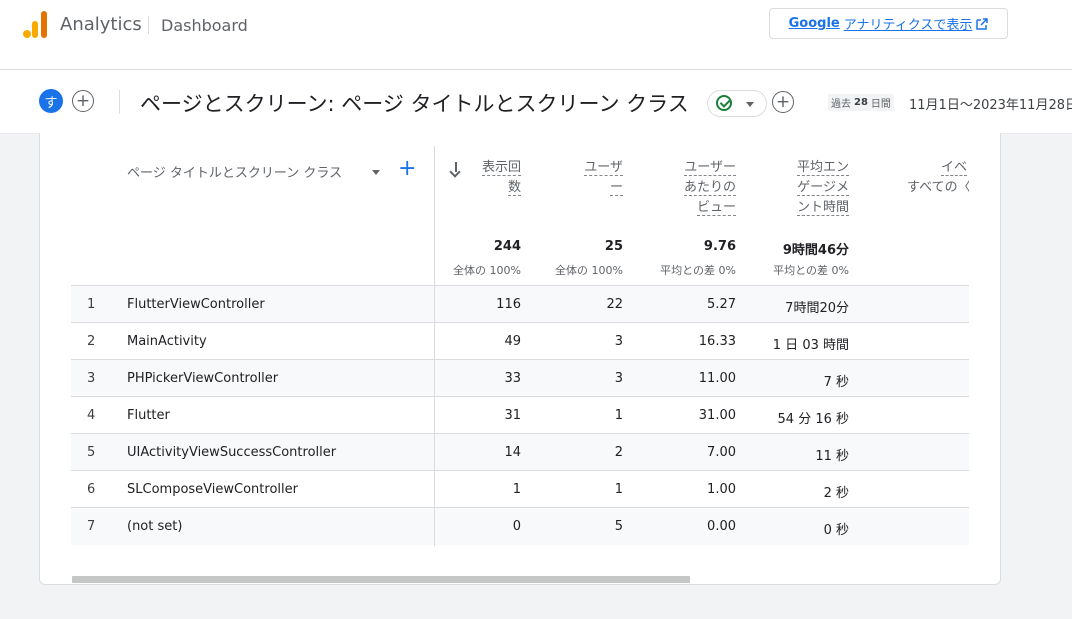 This screenshot has width=1072, height=619. What do you see at coordinates (91, 415) in the screenshot?
I see `row-index: 4` at bounding box center [91, 415].